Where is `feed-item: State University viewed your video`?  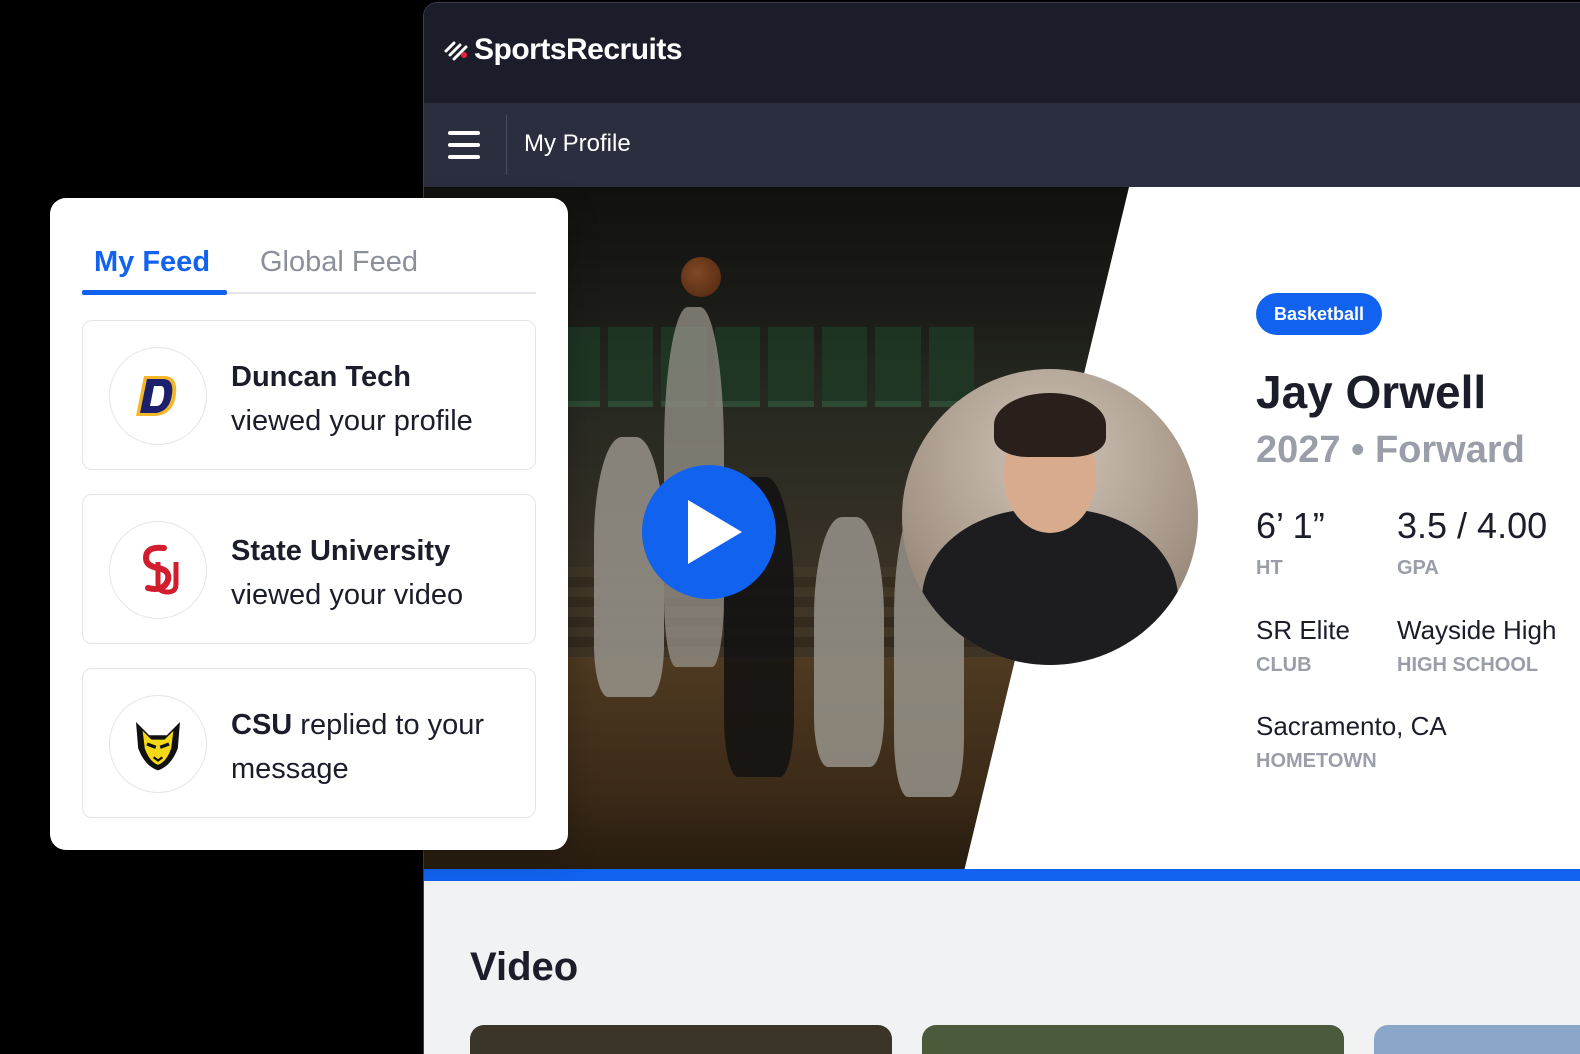 feed-item: State University viewed your video is located at coordinates (309, 569).